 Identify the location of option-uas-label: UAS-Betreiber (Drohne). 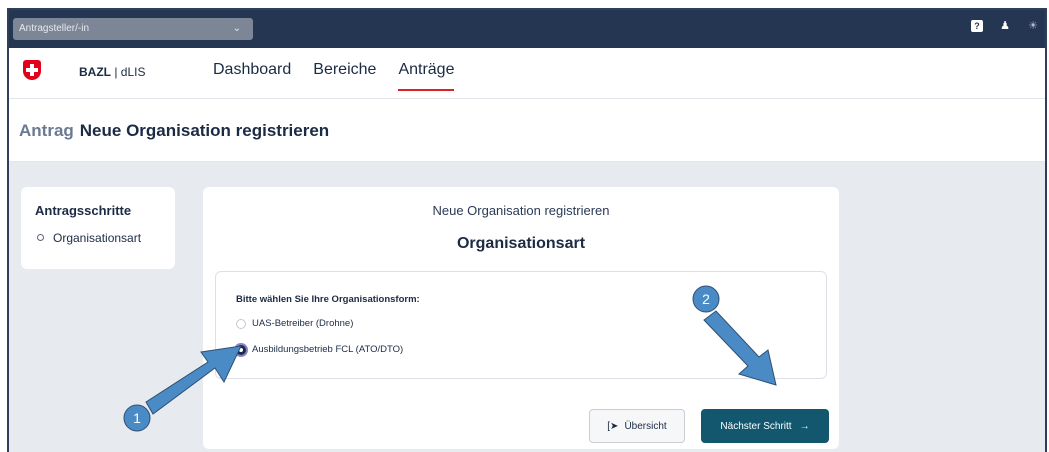
(303, 323).